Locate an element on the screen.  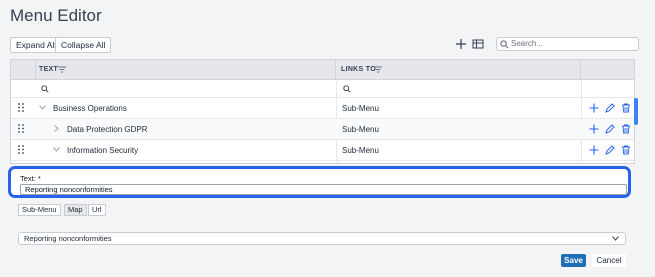
map-select: Reporting nonconformities is located at coordinates (322, 238).